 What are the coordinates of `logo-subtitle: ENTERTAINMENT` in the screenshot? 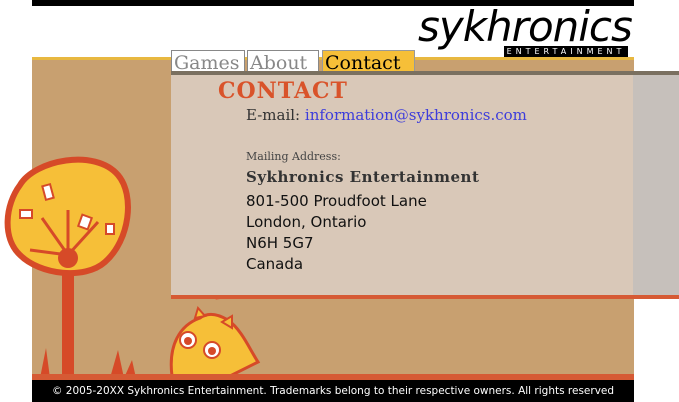 It's located at (566, 51).